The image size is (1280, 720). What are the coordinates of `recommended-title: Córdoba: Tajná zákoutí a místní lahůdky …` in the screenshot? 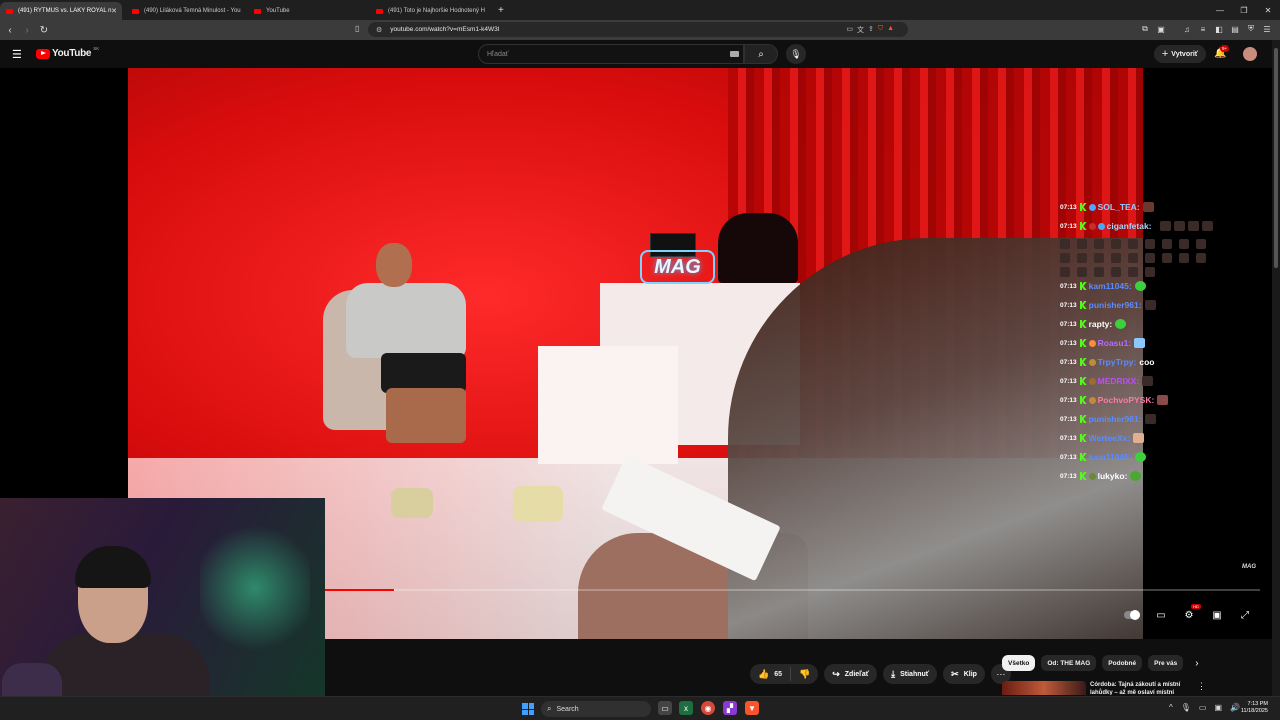 It's located at (1140, 688).